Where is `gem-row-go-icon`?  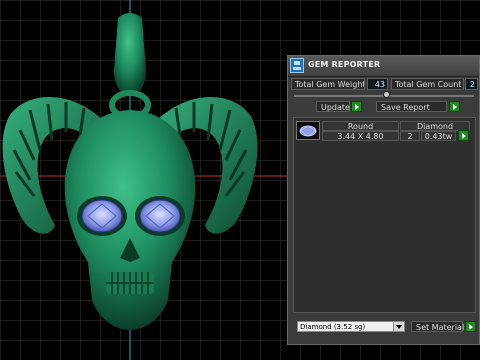
gem-row-go-icon is located at coordinates (463, 135).